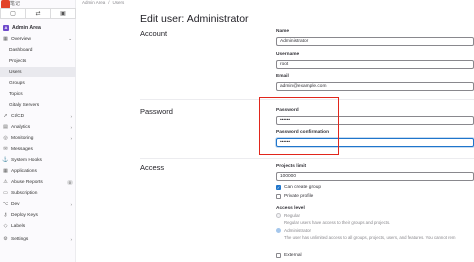  I want to click on username-label: Username, so click(288, 54).